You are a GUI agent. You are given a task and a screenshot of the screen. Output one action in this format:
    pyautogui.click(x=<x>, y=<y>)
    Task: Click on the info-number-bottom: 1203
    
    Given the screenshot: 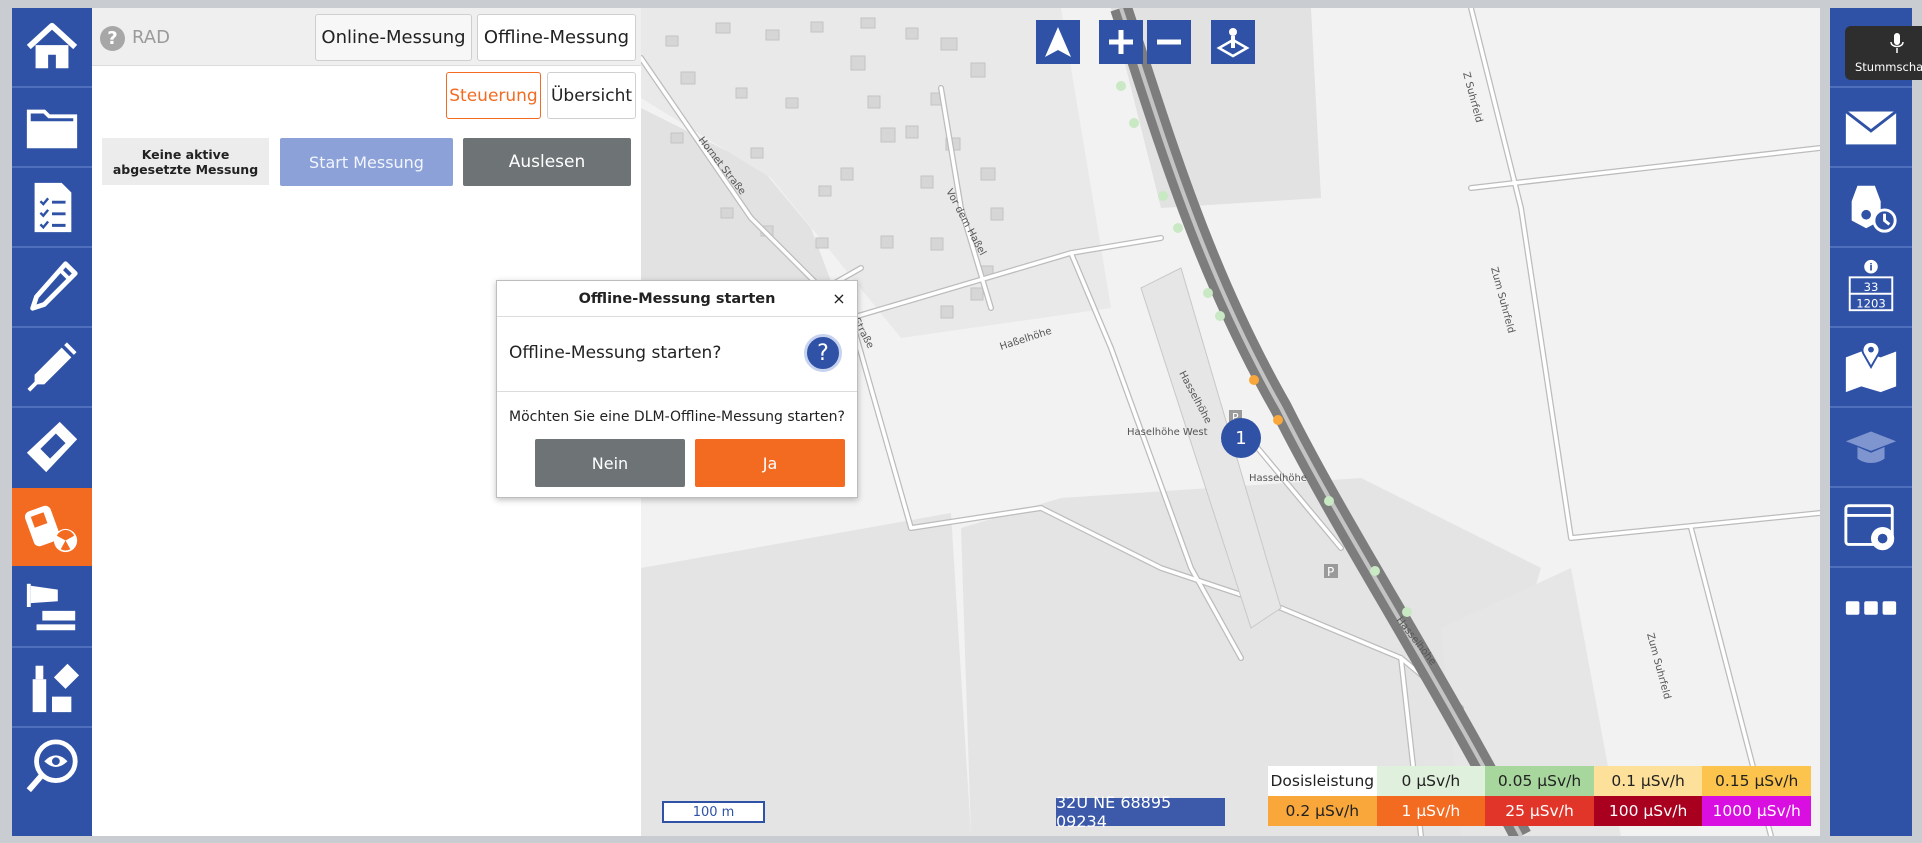 What is the action you would take?
    pyautogui.click(x=1871, y=303)
    